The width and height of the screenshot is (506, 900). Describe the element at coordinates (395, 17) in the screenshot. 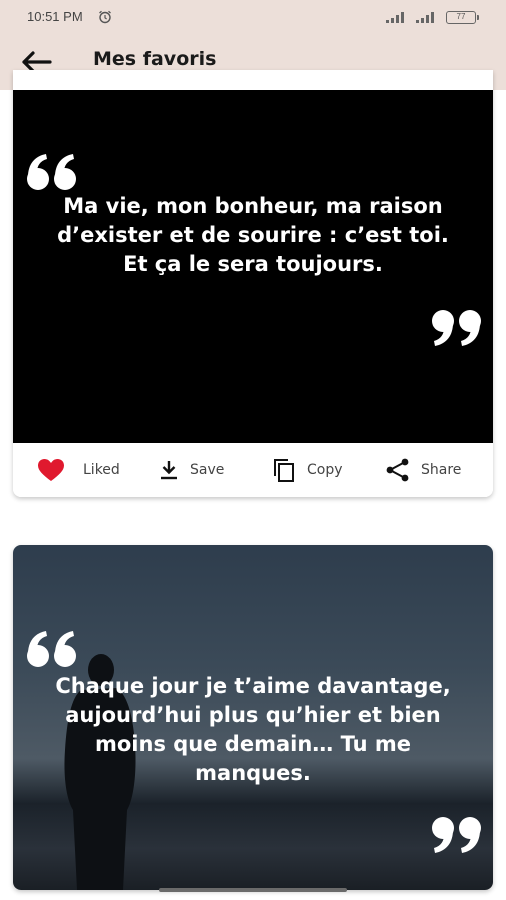

I see `signal-icon` at that location.